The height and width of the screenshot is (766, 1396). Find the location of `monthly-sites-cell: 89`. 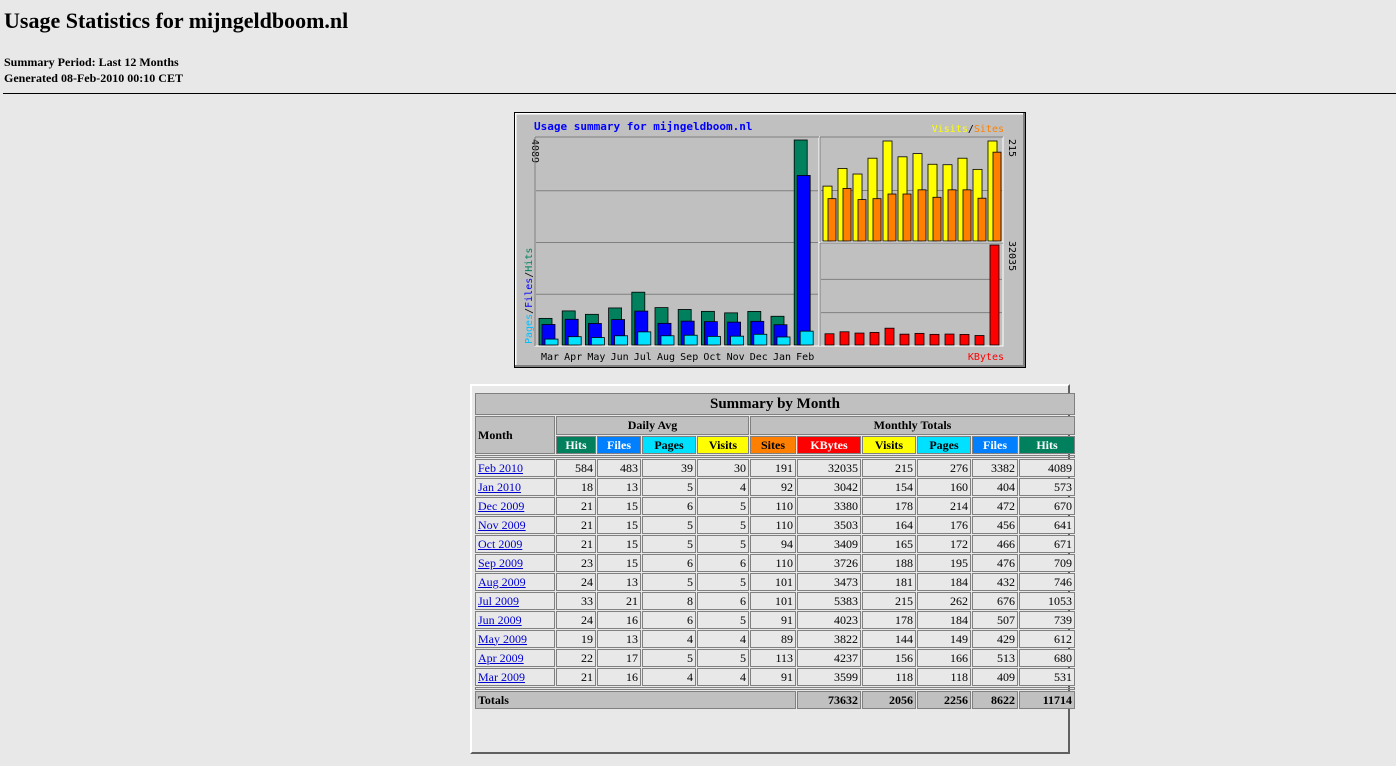

monthly-sites-cell: 89 is located at coordinates (773, 639).